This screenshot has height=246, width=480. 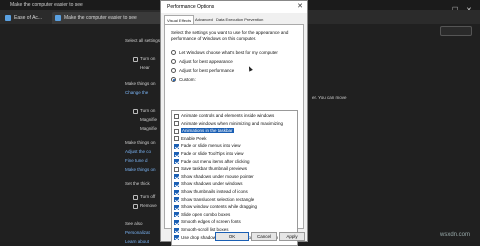 I want to click on radio-label: Adjust for best appearance, so click(x=206, y=61).